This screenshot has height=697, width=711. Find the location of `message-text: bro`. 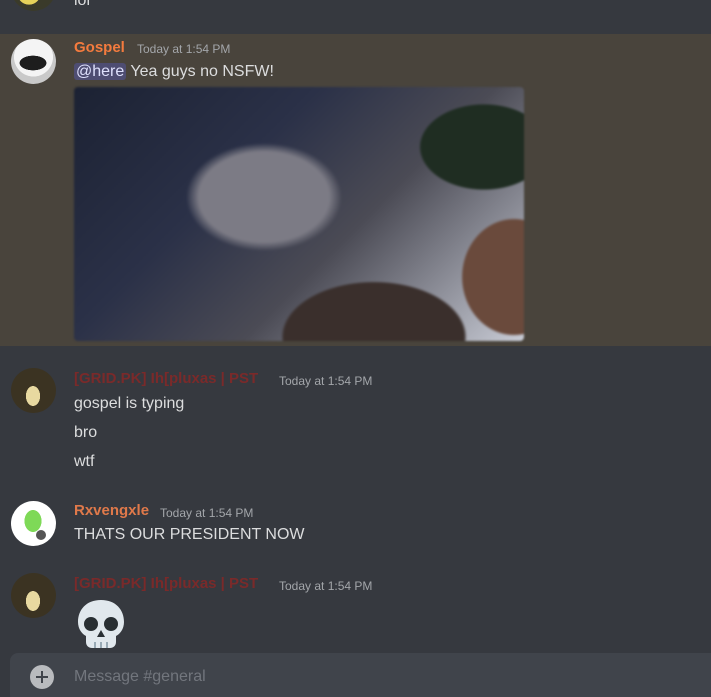

message-text: bro is located at coordinates (86, 432).